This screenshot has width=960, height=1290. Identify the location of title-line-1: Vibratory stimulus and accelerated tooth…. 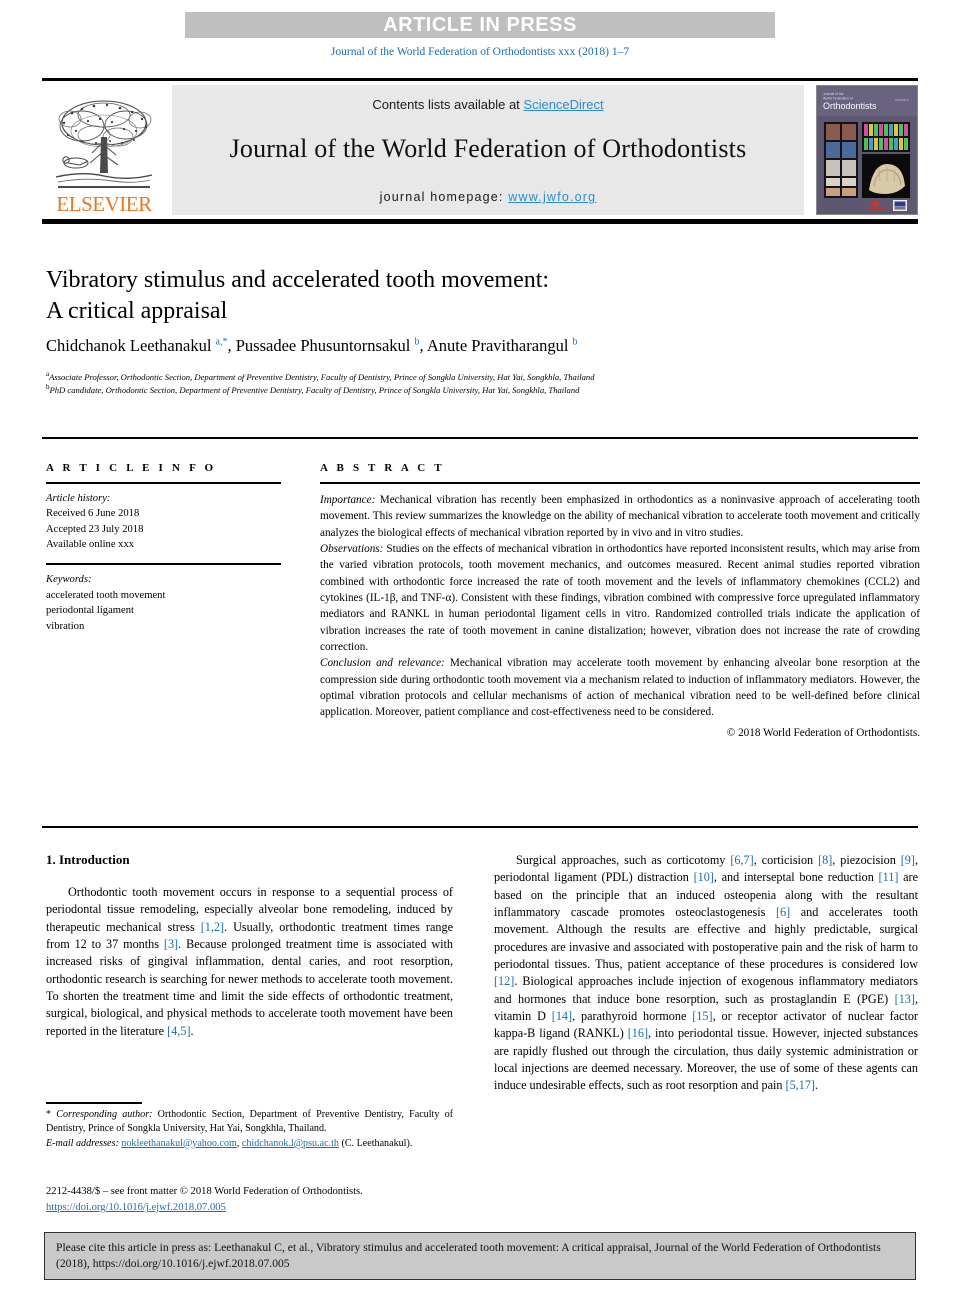
(298, 280).